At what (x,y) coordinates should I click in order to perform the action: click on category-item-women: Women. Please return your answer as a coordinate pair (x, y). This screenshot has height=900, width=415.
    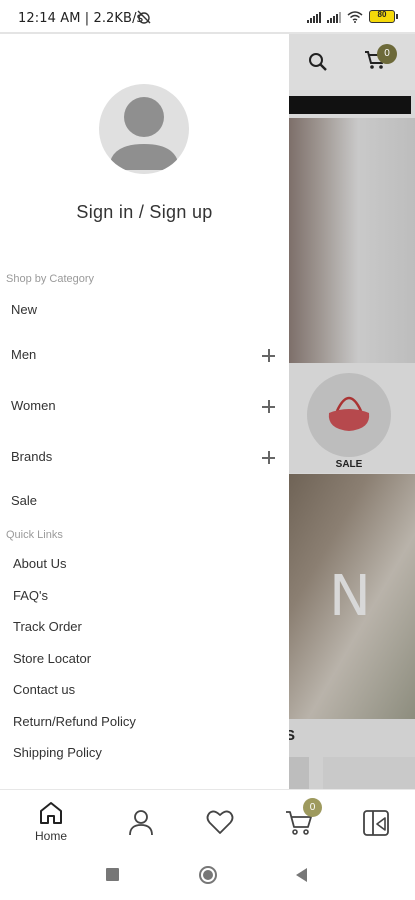
    Looking at the image, I should click on (144, 407).